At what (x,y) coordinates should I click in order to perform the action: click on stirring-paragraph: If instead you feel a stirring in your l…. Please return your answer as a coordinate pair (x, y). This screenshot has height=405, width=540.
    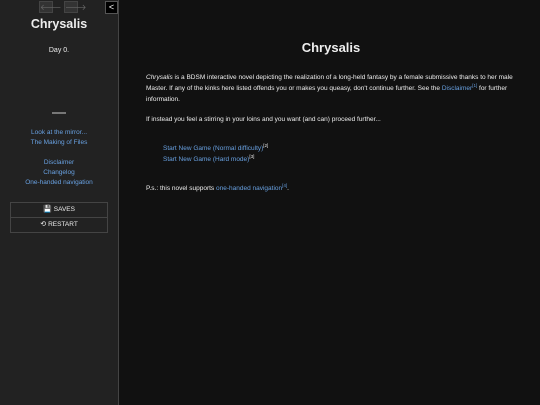
    Looking at the image, I should click on (263, 119).